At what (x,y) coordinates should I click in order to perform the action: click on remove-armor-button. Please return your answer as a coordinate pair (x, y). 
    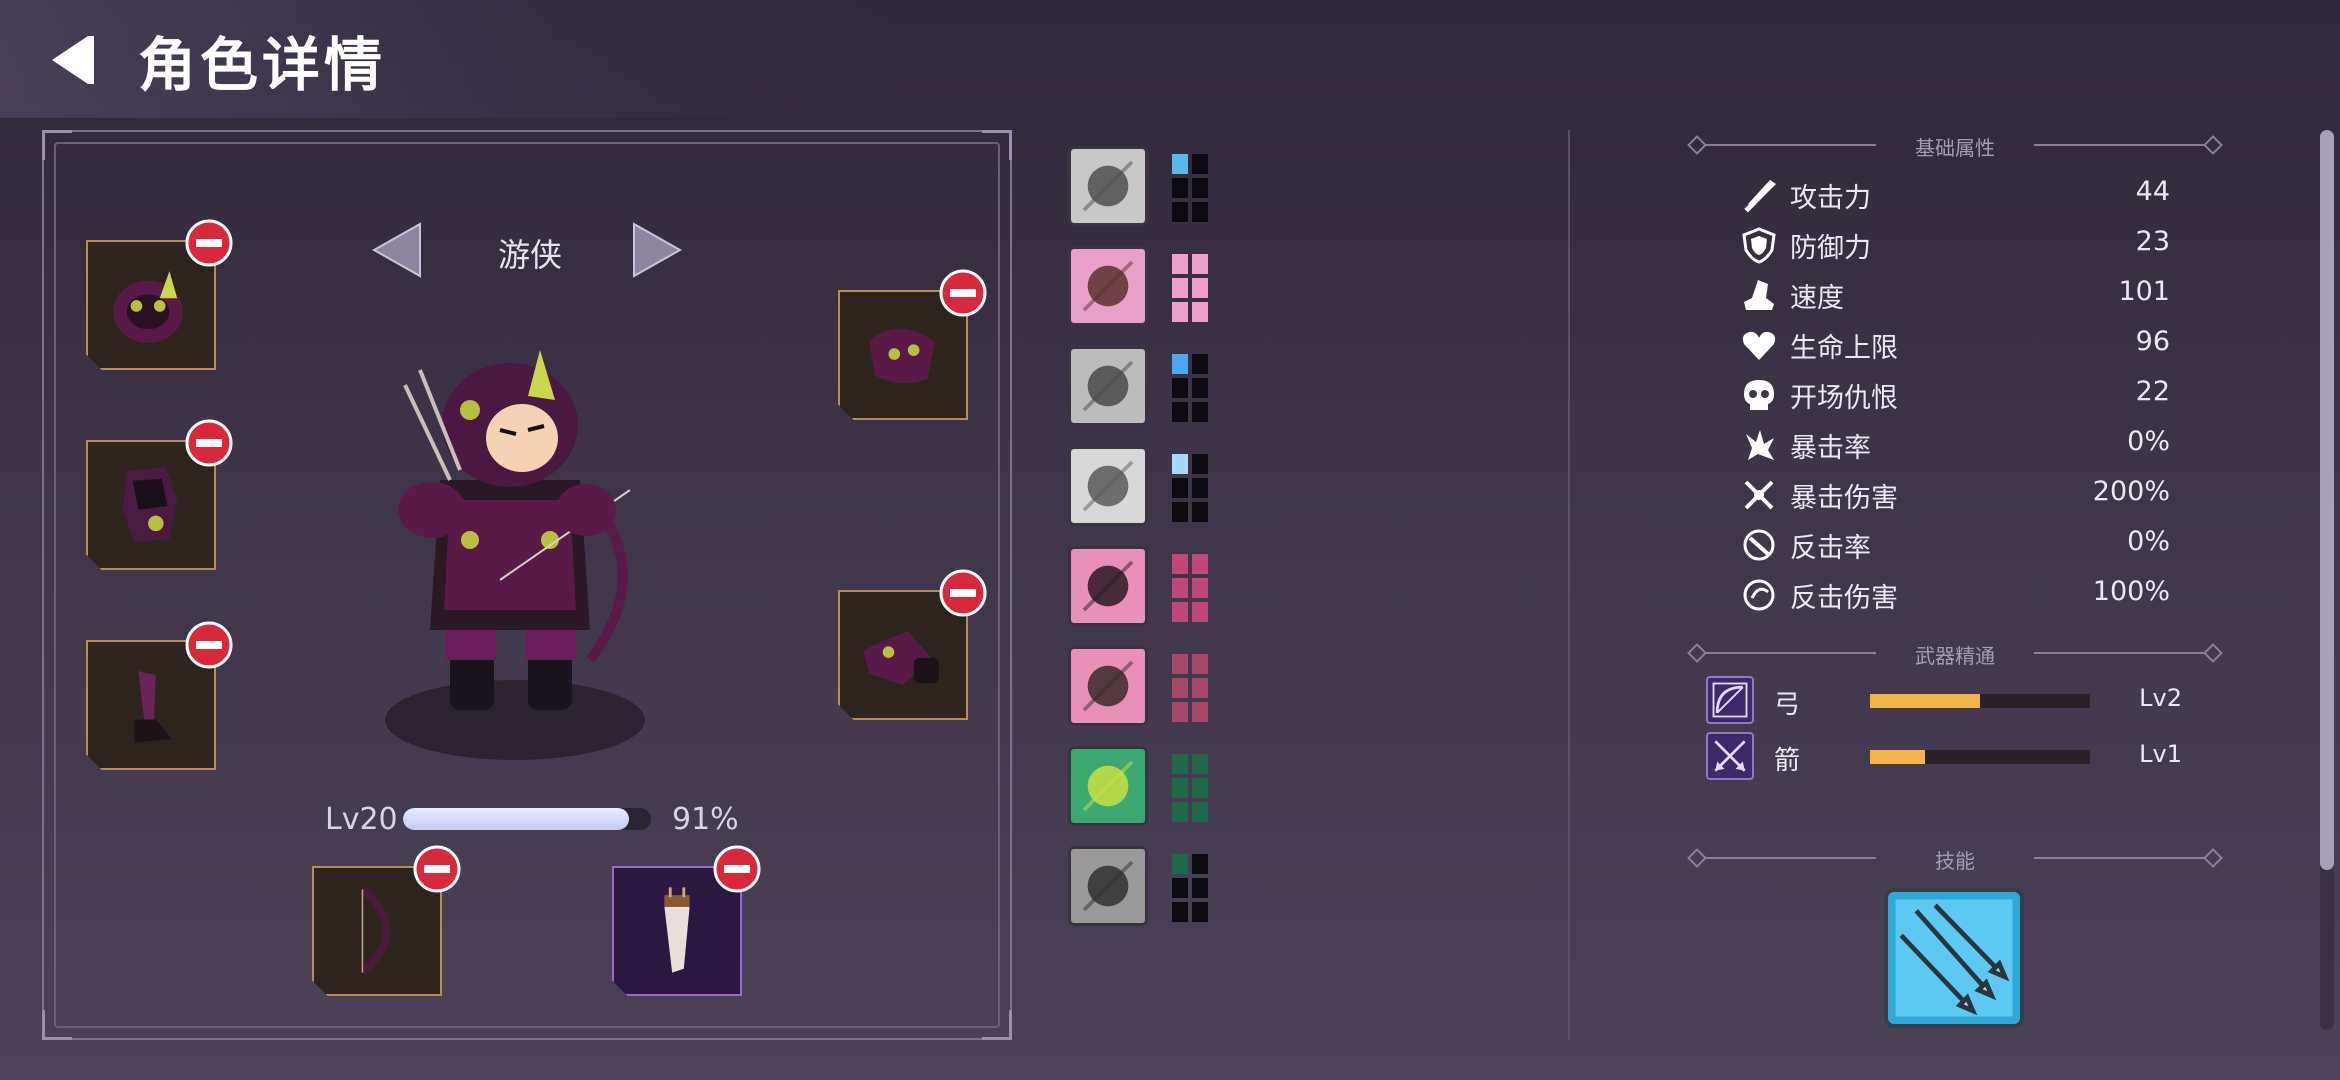
    Looking at the image, I should click on (209, 443).